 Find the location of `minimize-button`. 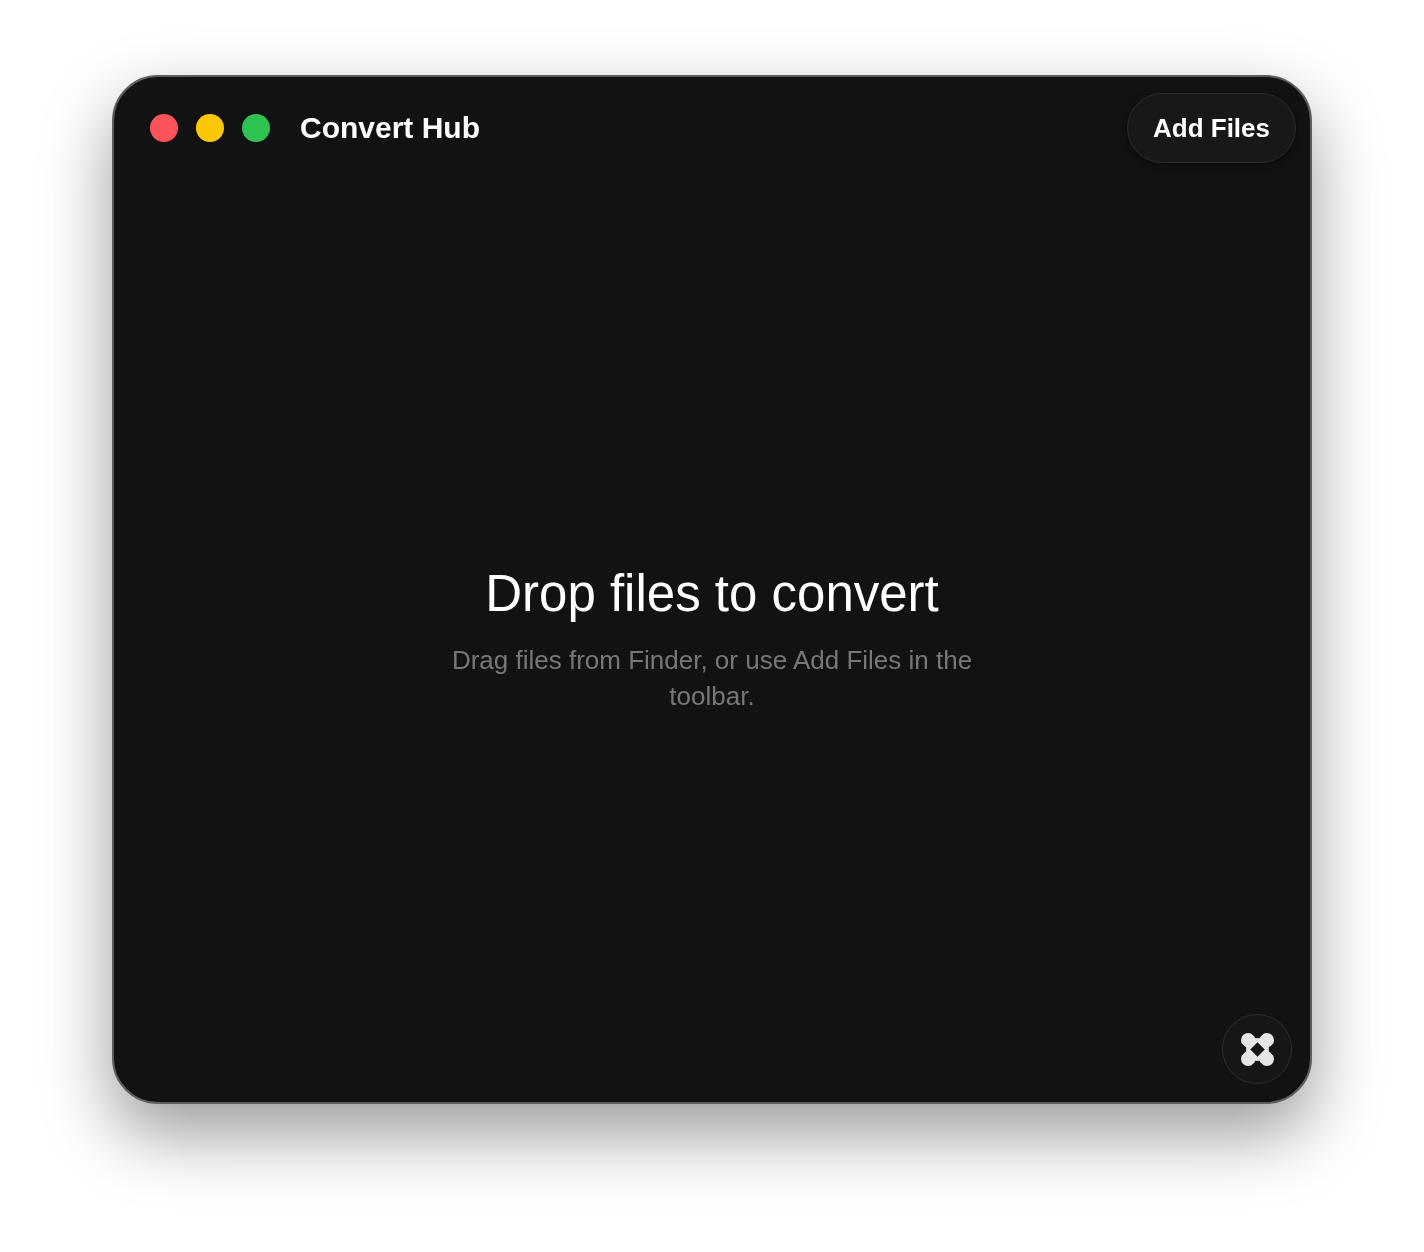

minimize-button is located at coordinates (210, 128).